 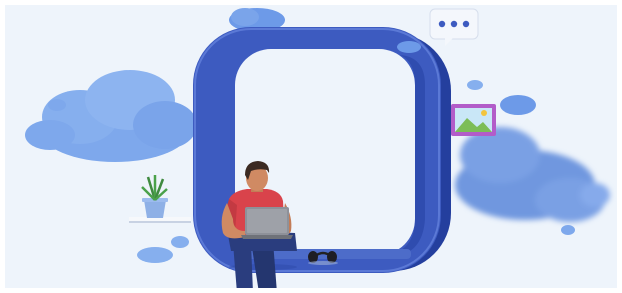 I want to click on laptop-icon, so click(x=267, y=223).